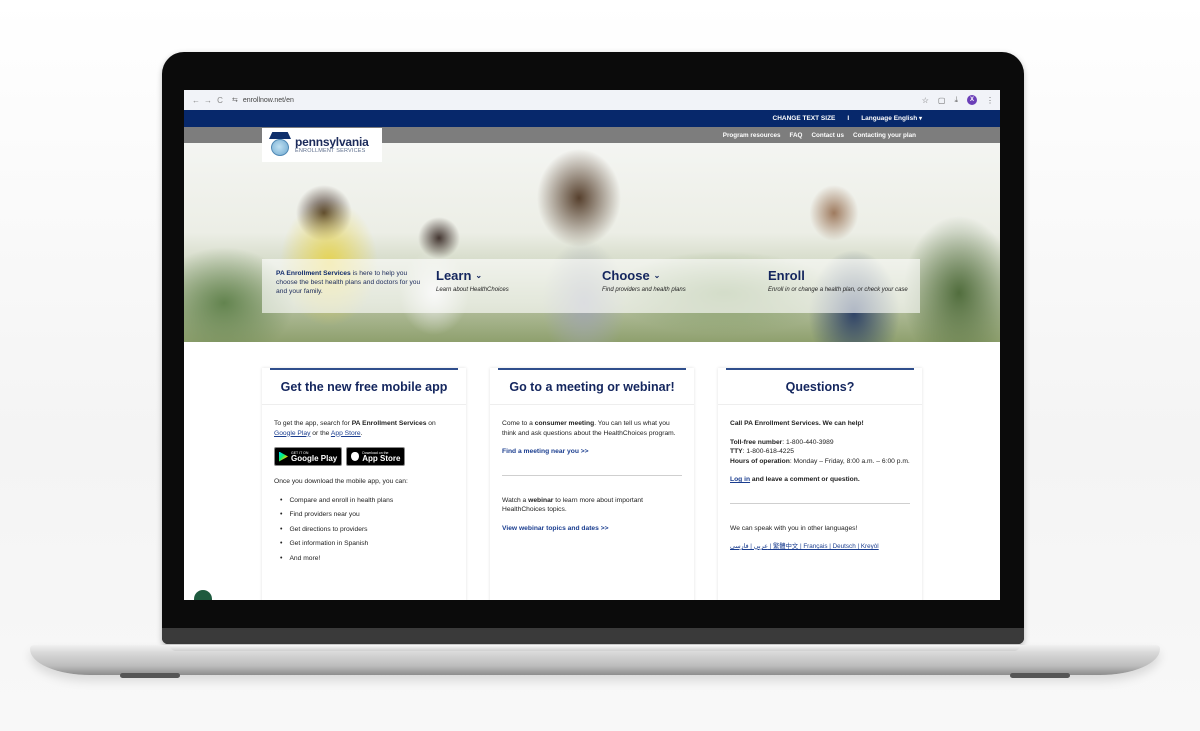 The image size is (1200, 731). I want to click on text: Watch a, so click(515, 500).